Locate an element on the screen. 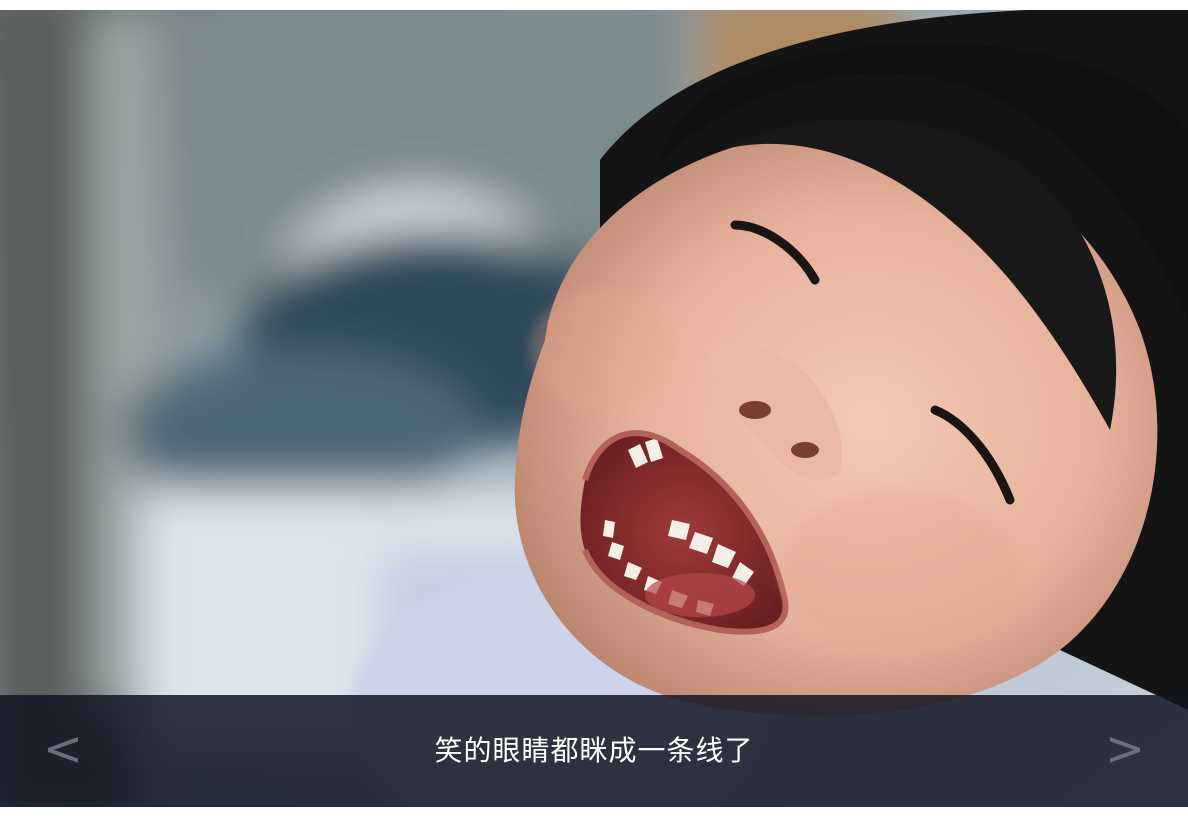 Image resolution: width=1188 pixels, height=817 pixels. next-slide-button: > is located at coordinates (1125, 751).